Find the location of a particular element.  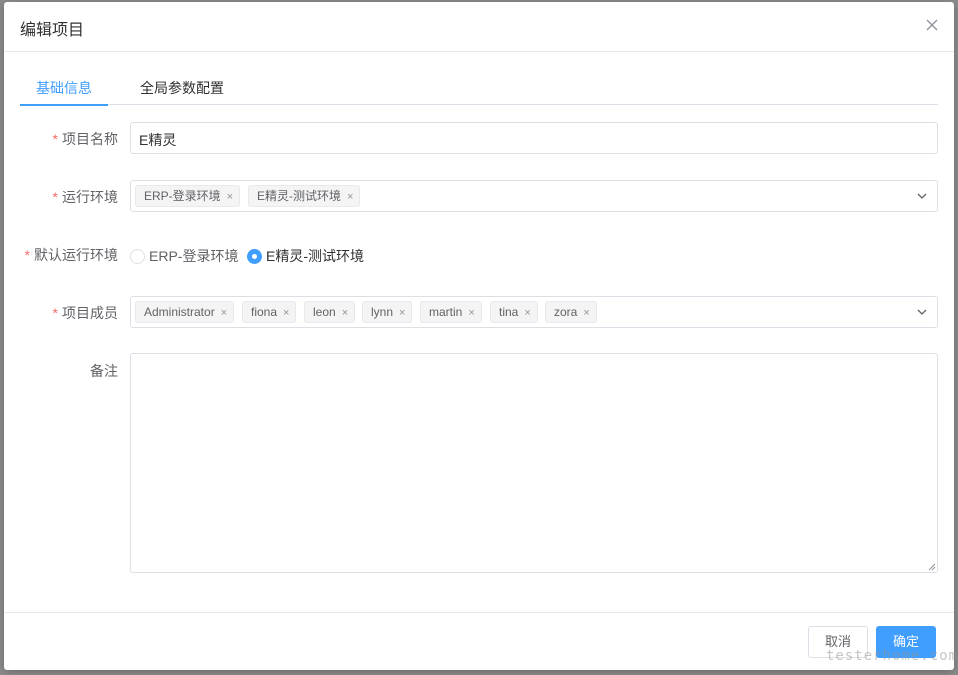

members-label-text: 项目成员 is located at coordinates (90, 313).